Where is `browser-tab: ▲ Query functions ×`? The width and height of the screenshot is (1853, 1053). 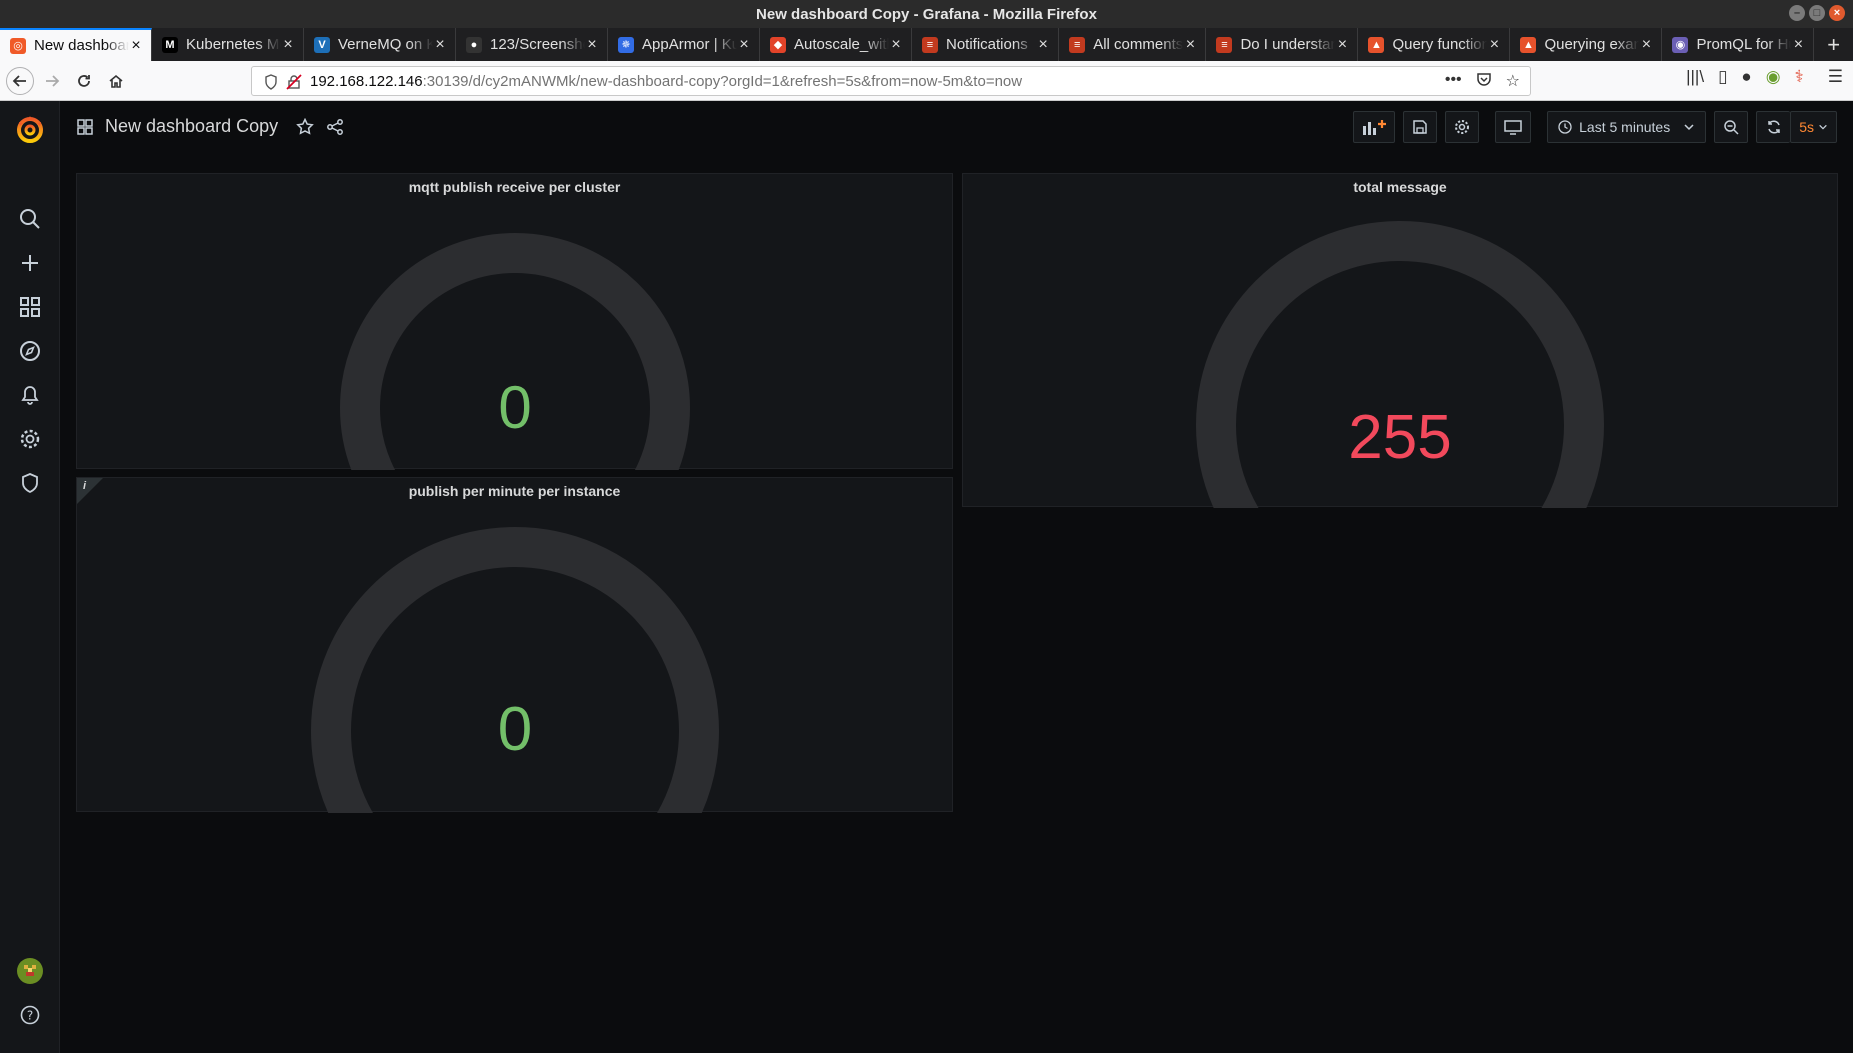
browser-tab: ▲ Query functions × is located at coordinates (1434, 44).